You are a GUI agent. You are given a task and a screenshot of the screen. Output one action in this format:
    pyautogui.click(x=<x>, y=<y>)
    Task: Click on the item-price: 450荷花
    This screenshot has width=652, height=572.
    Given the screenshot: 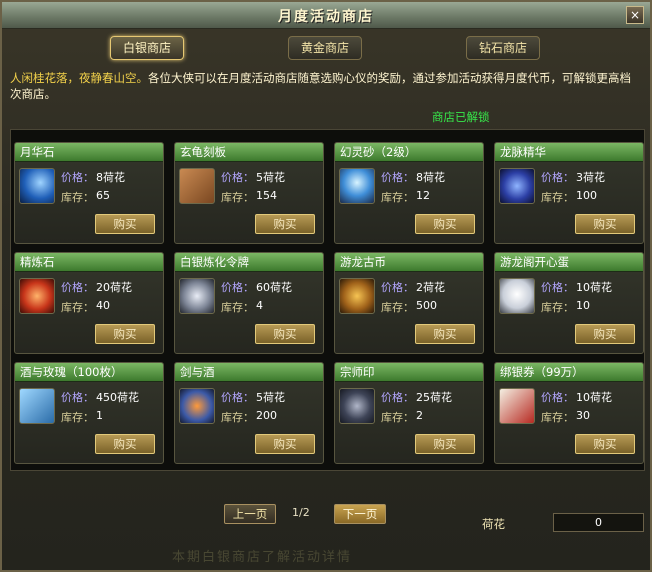 What is the action you would take?
    pyautogui.click(x=117, y=397)
    